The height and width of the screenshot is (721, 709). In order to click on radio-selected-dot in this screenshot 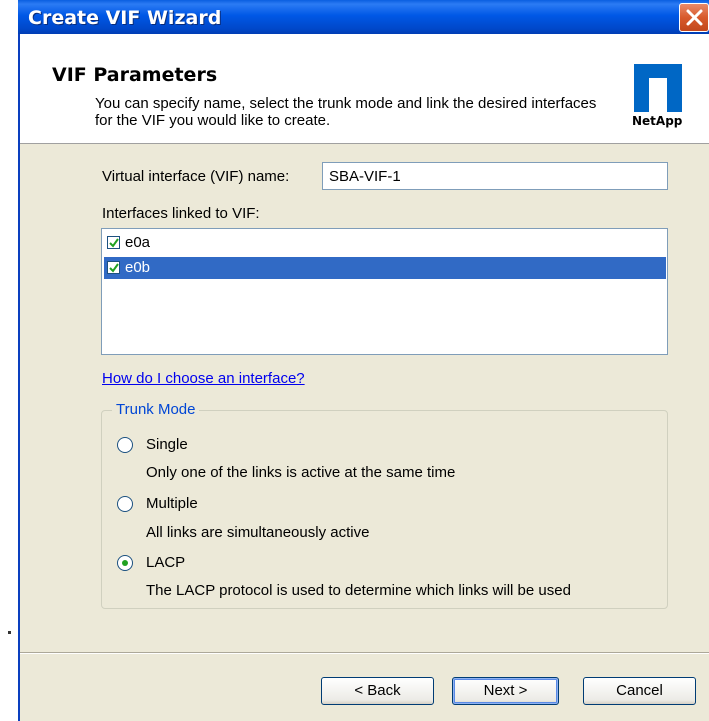, I will do `click(125, 563)`.